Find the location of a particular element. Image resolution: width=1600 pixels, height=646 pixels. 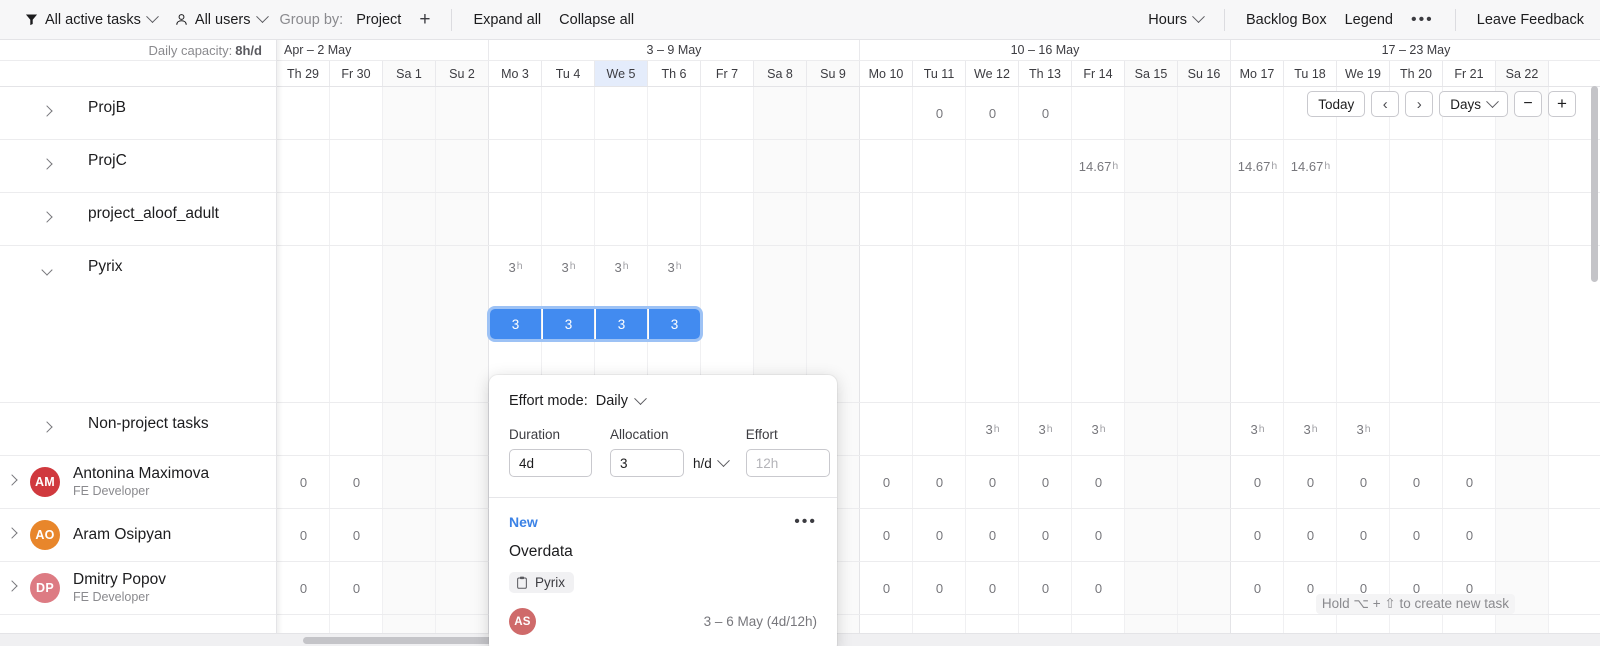

timeline-day-header-7: Th 6 is located at coordinates (674, 73).